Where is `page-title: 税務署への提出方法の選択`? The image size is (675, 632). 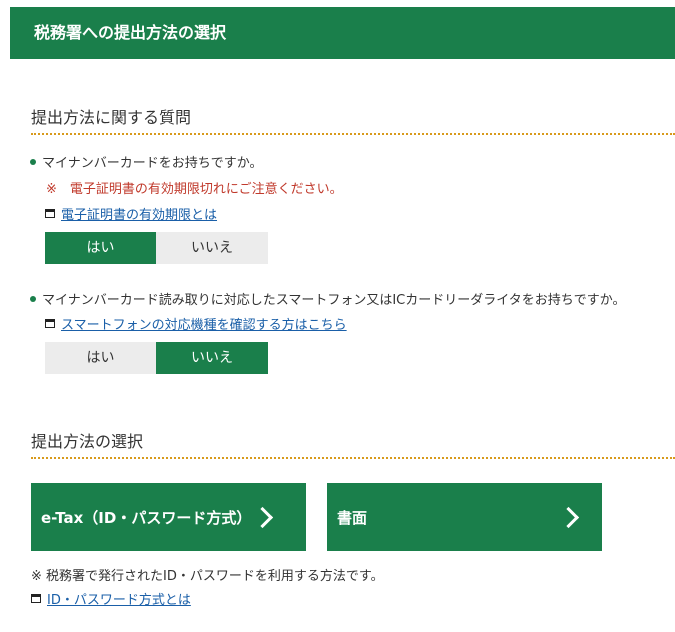
page-title: 税務署への提出方法の選択 is located at coordinates (130, 32).